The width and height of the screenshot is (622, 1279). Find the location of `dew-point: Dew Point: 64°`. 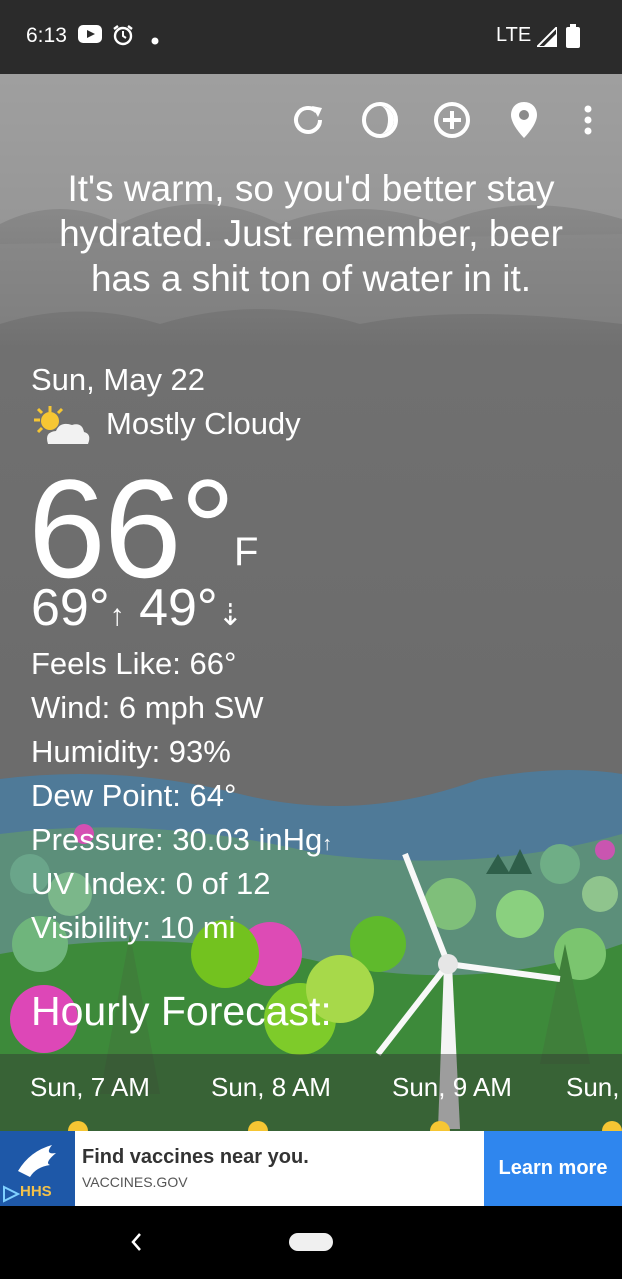

dew-point: Dew Point: 64° is located at coordinates (134, 795).